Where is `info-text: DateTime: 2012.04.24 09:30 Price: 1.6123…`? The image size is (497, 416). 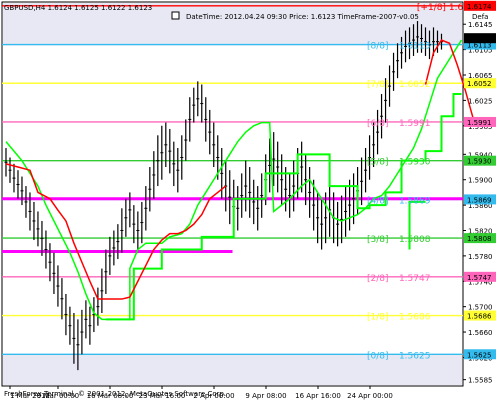
info-text: DateTime: 2012.04.24 09:30 Price: 1.6123… is located at coordinates (302, 17).